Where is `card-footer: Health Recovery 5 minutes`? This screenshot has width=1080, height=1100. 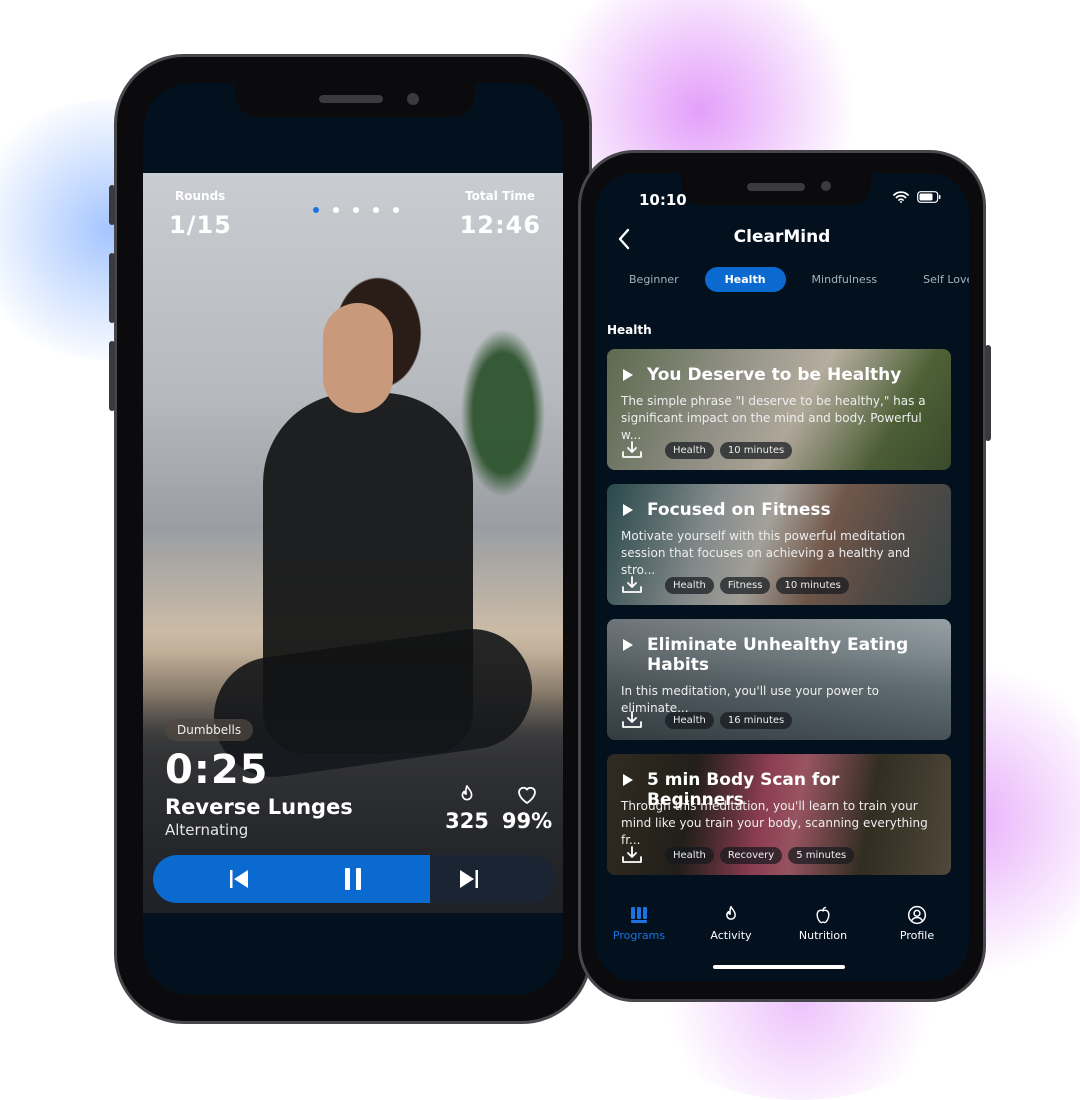 card-footer: Health Recovery 5 minutes is located at coordinates (738, 855).